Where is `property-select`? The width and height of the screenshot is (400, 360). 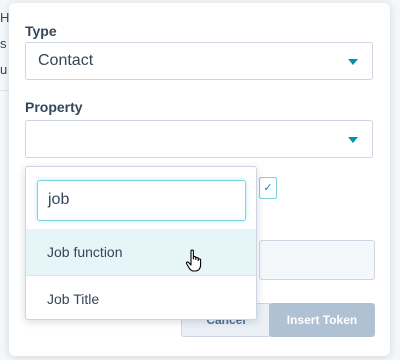
property-select is located at coordinates (199, 139).